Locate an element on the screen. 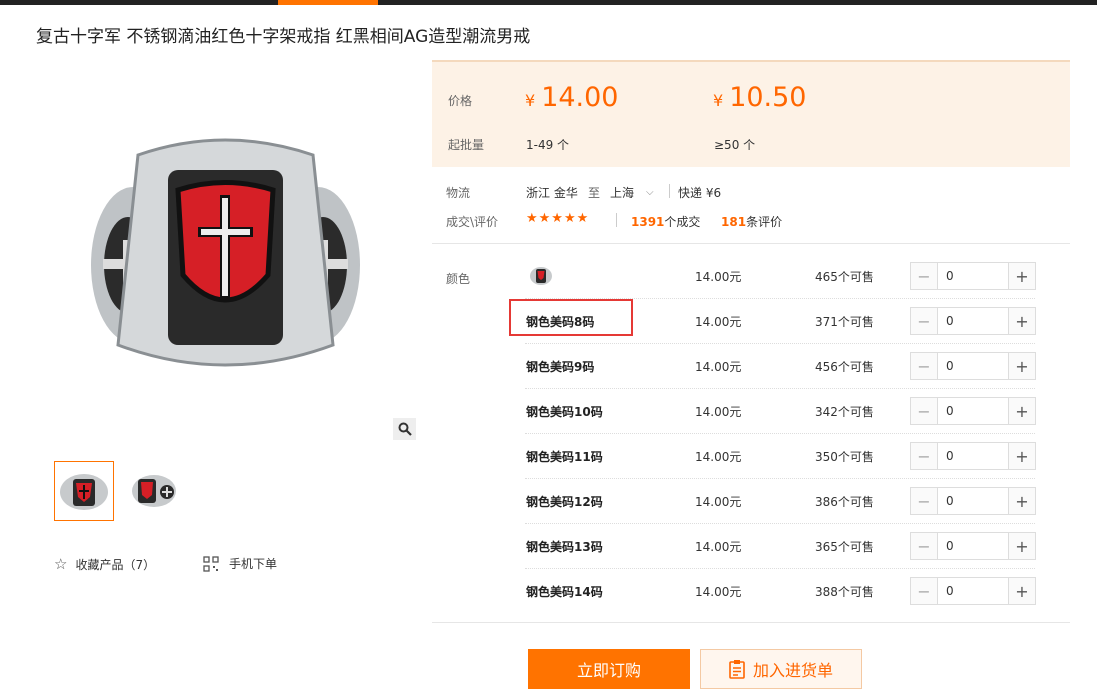  color-label: 颜色 is located at coordinates (458, 279).